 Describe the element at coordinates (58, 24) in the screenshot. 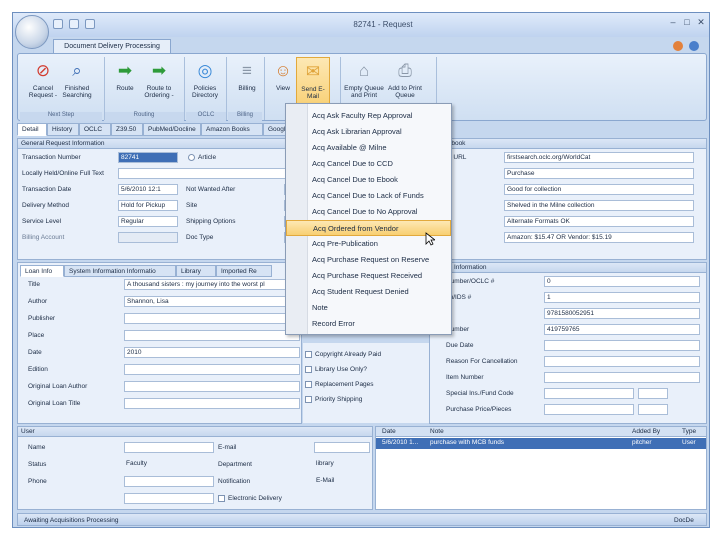

I see `quick-save-icon` at that location.